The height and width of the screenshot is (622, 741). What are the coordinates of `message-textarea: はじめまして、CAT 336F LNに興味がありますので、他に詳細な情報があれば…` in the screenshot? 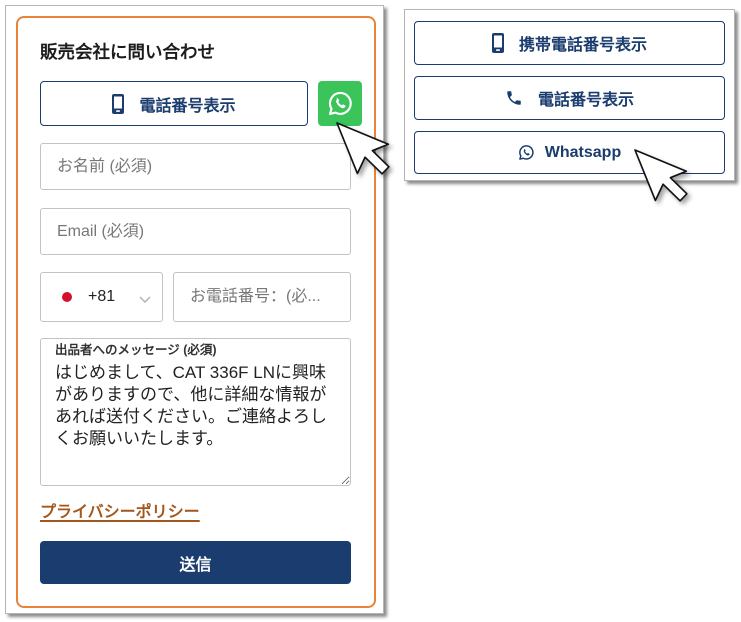 It's located at (195, 412).